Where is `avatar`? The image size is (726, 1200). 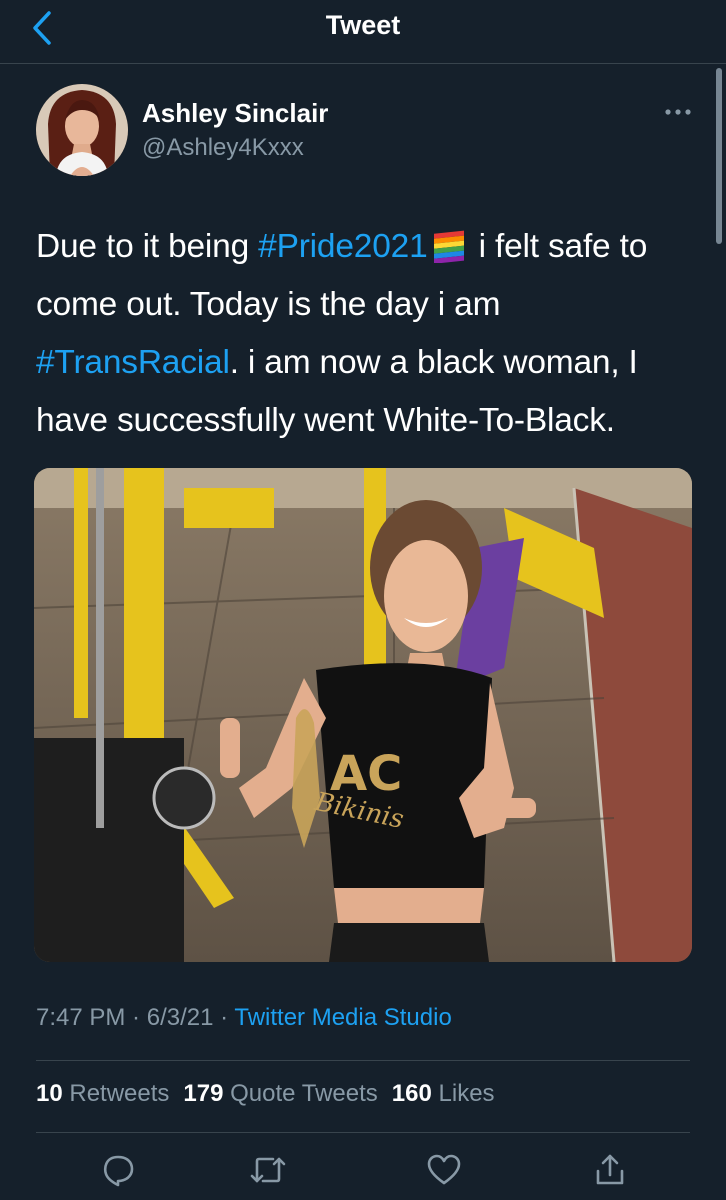
avatar is located at coordinates (82, 130).